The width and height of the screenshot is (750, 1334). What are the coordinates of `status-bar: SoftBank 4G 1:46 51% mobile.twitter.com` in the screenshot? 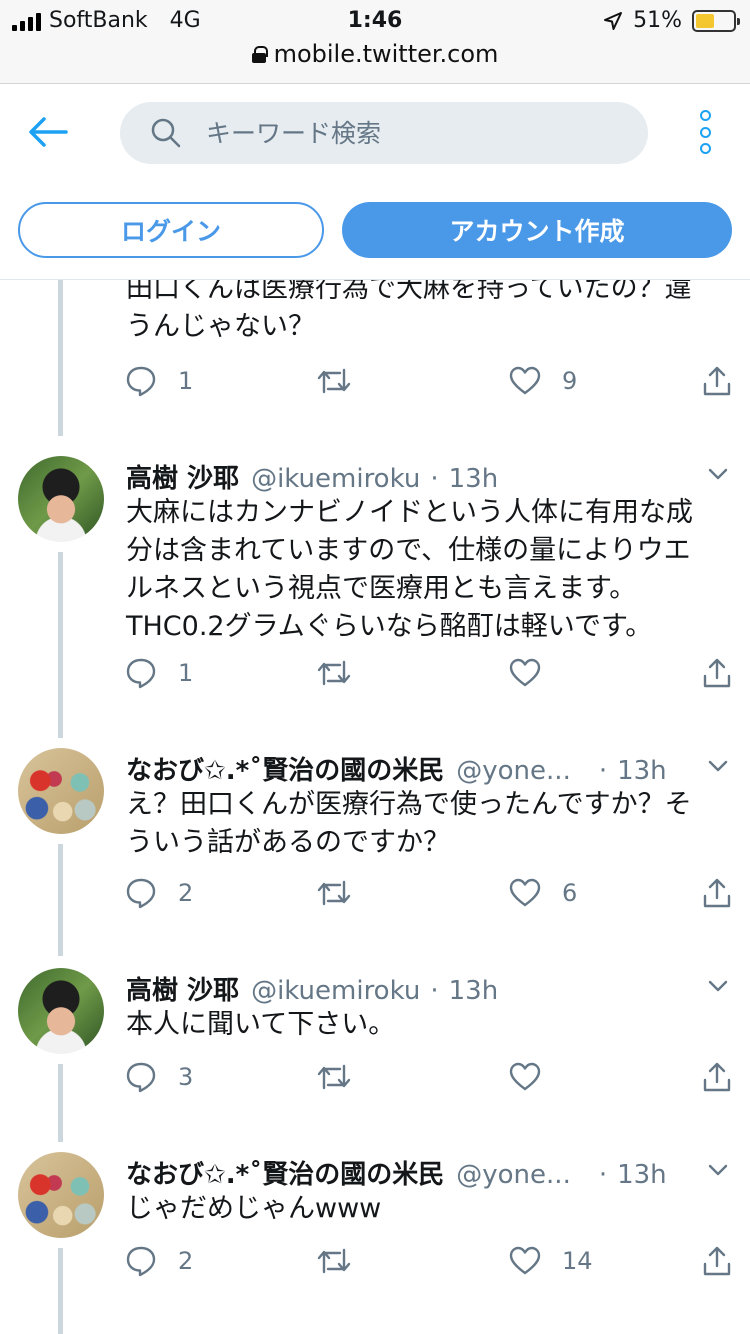 It's located at (375, 42).